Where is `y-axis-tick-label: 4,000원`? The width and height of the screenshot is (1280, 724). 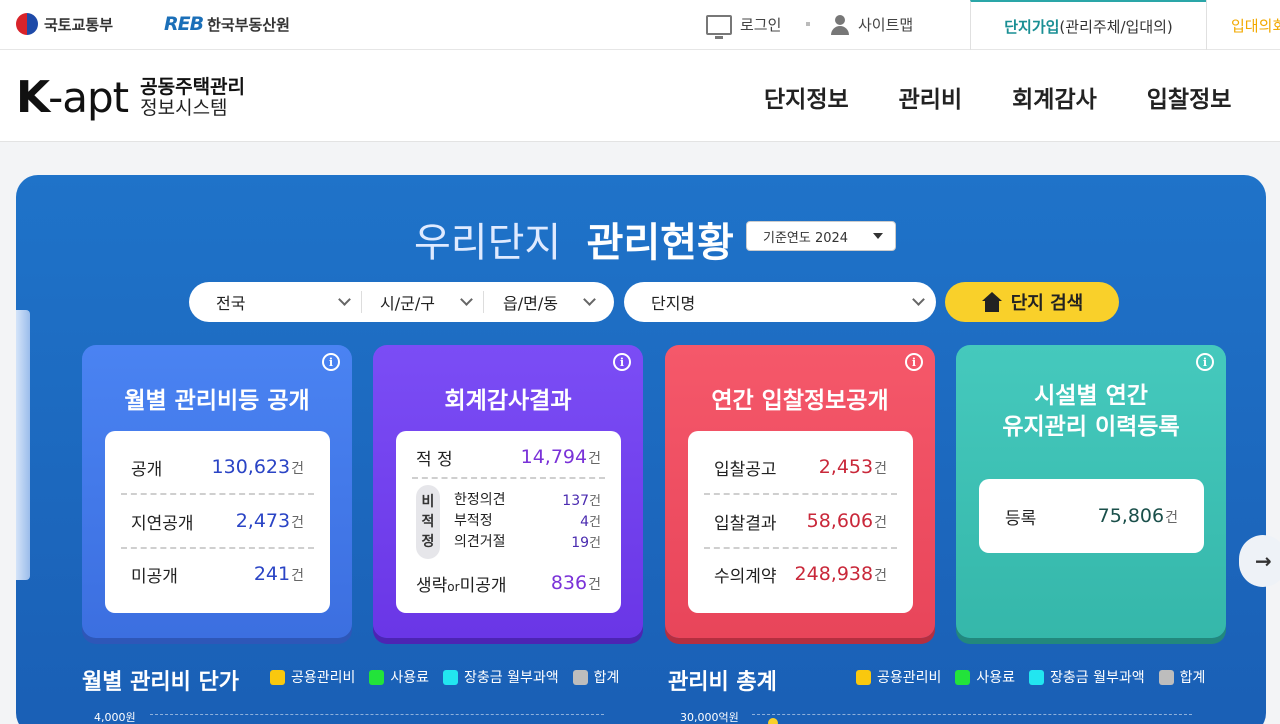 y-axis-tick-label: 4,000원 is located at coordinates (115, 717).